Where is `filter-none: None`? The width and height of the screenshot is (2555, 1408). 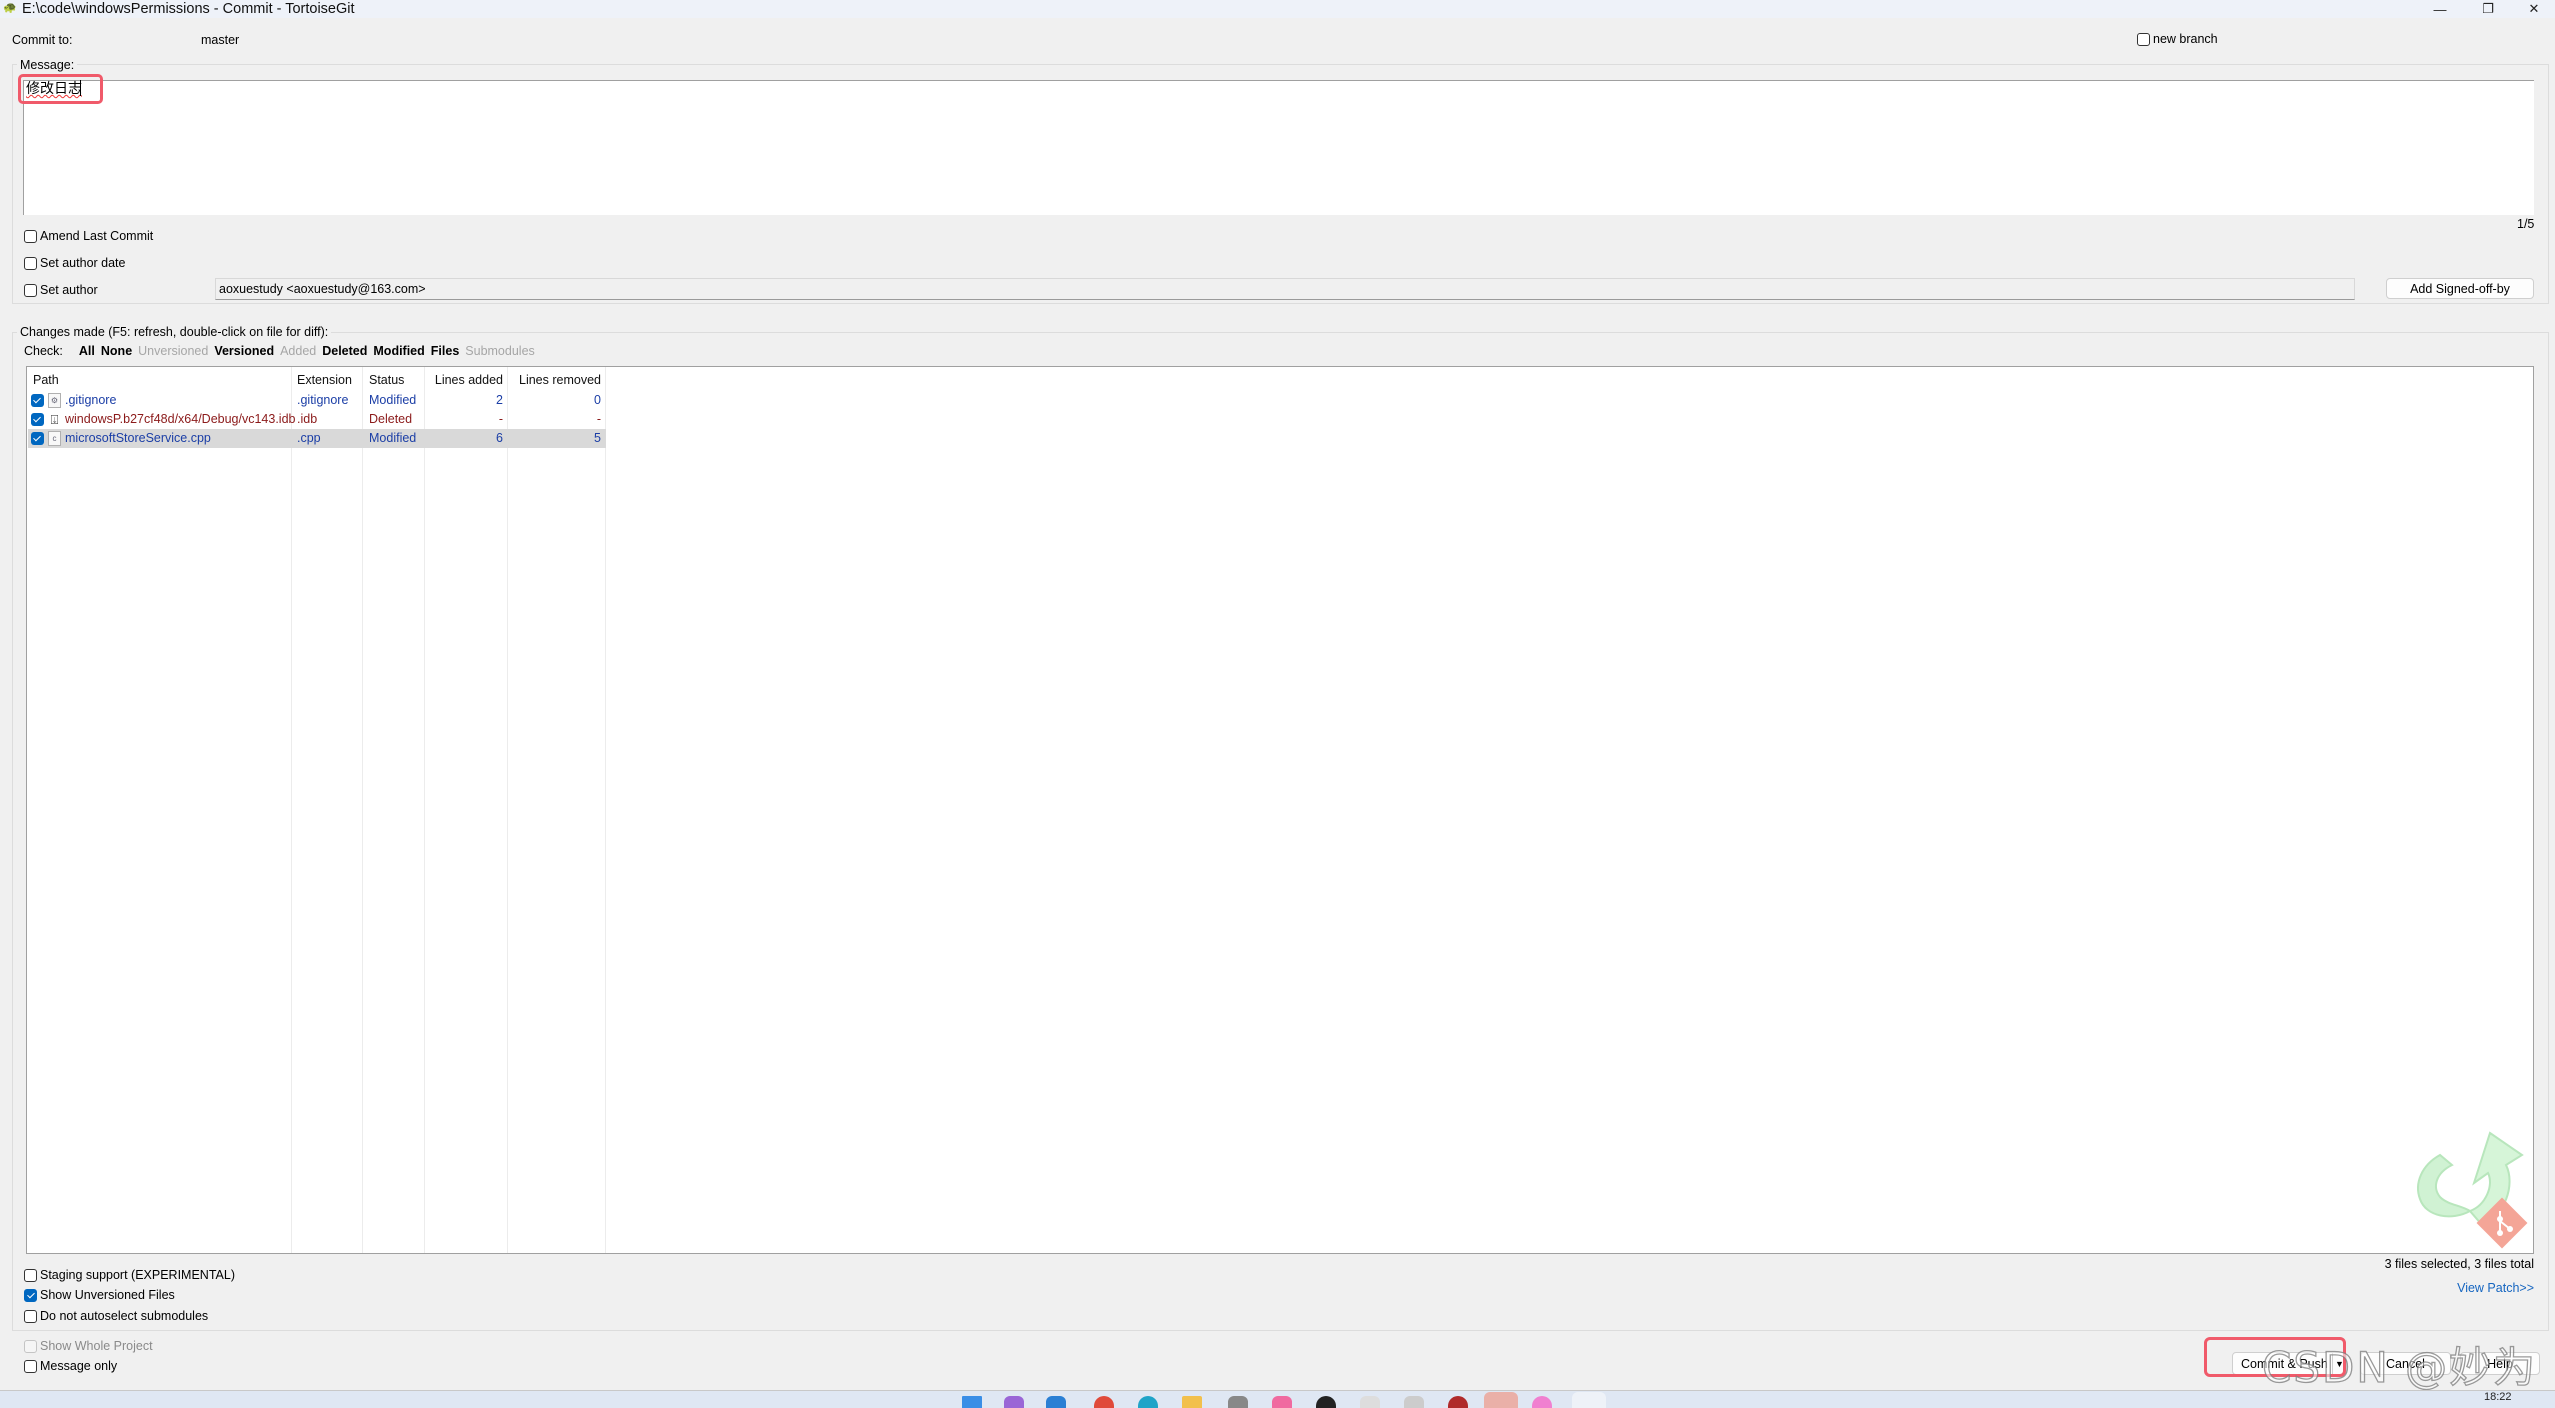 filter-none: None is located at coordinates (116, 351).